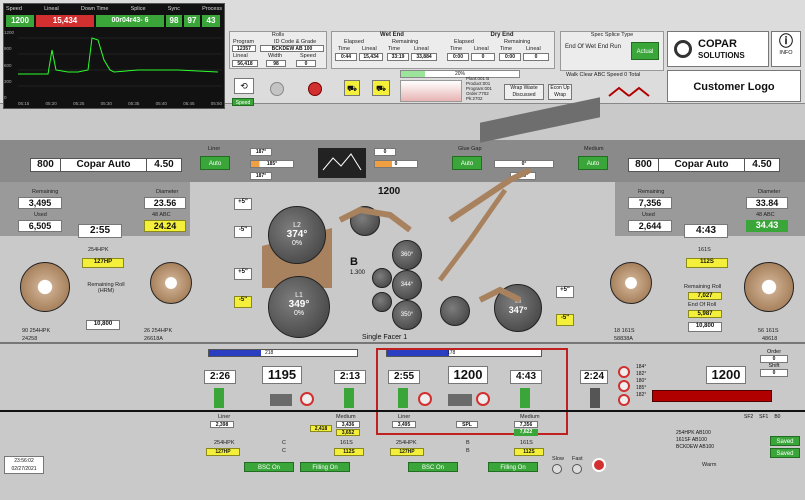 The width and height of the screenshot is (805, 500). I want to click on liner-b-label: Liner, so click(404, 417).